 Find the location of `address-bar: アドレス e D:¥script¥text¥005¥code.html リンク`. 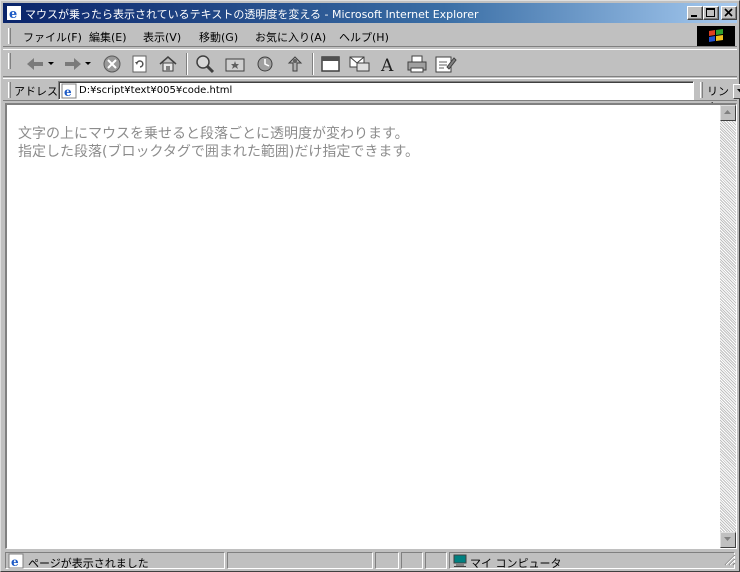

address-bar: アドレス e D:¥script¥text¥005¥code.html リンク is located at coordinates (371, 96).